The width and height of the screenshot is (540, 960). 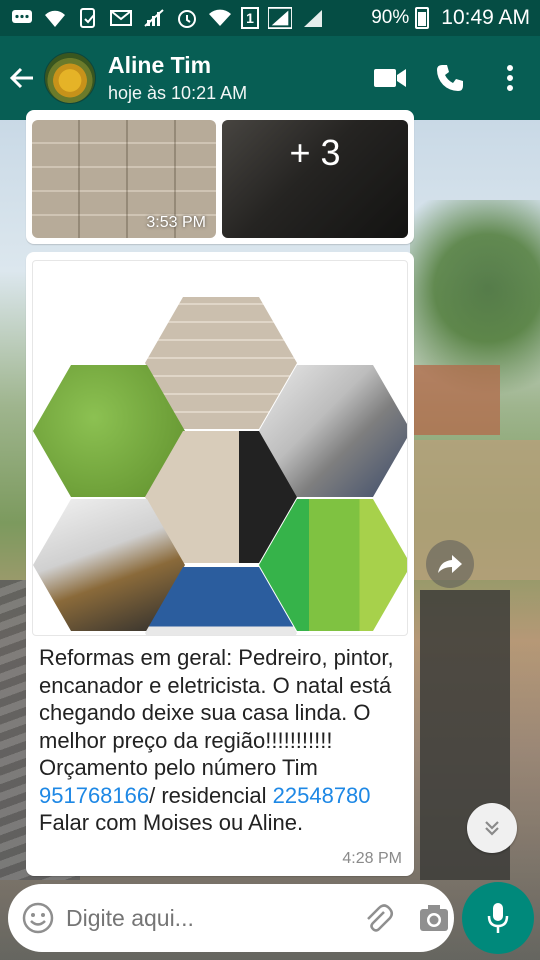 I want to click on more-options-button, so click(x=510, y=78).